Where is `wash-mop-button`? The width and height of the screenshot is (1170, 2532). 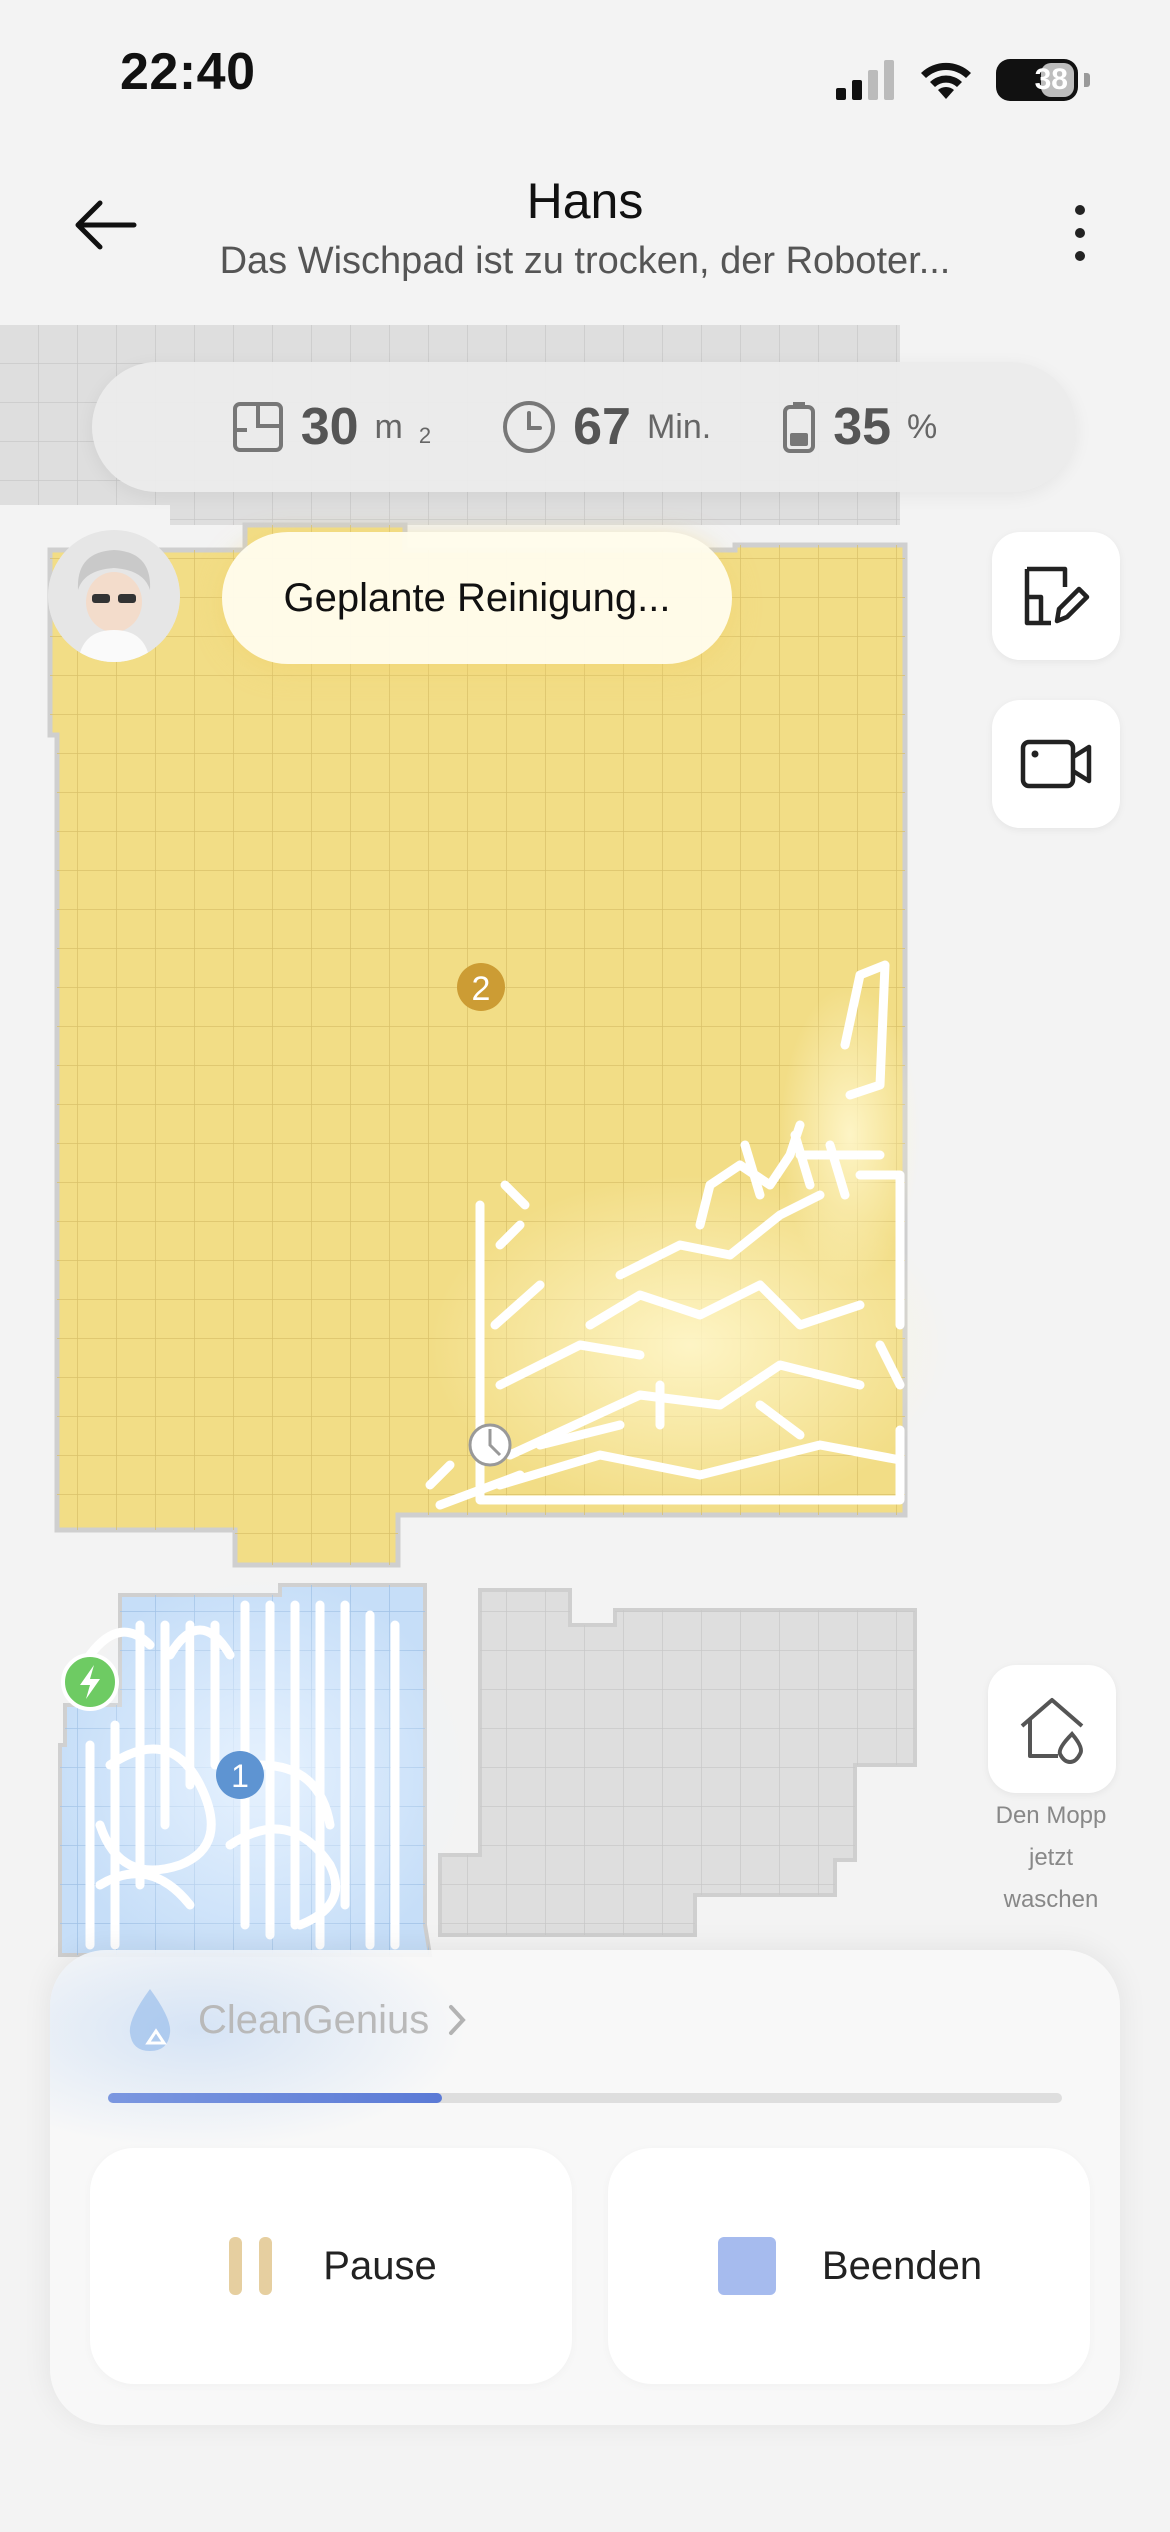 wash-mop-button is located at coordinates (1052, 1729).